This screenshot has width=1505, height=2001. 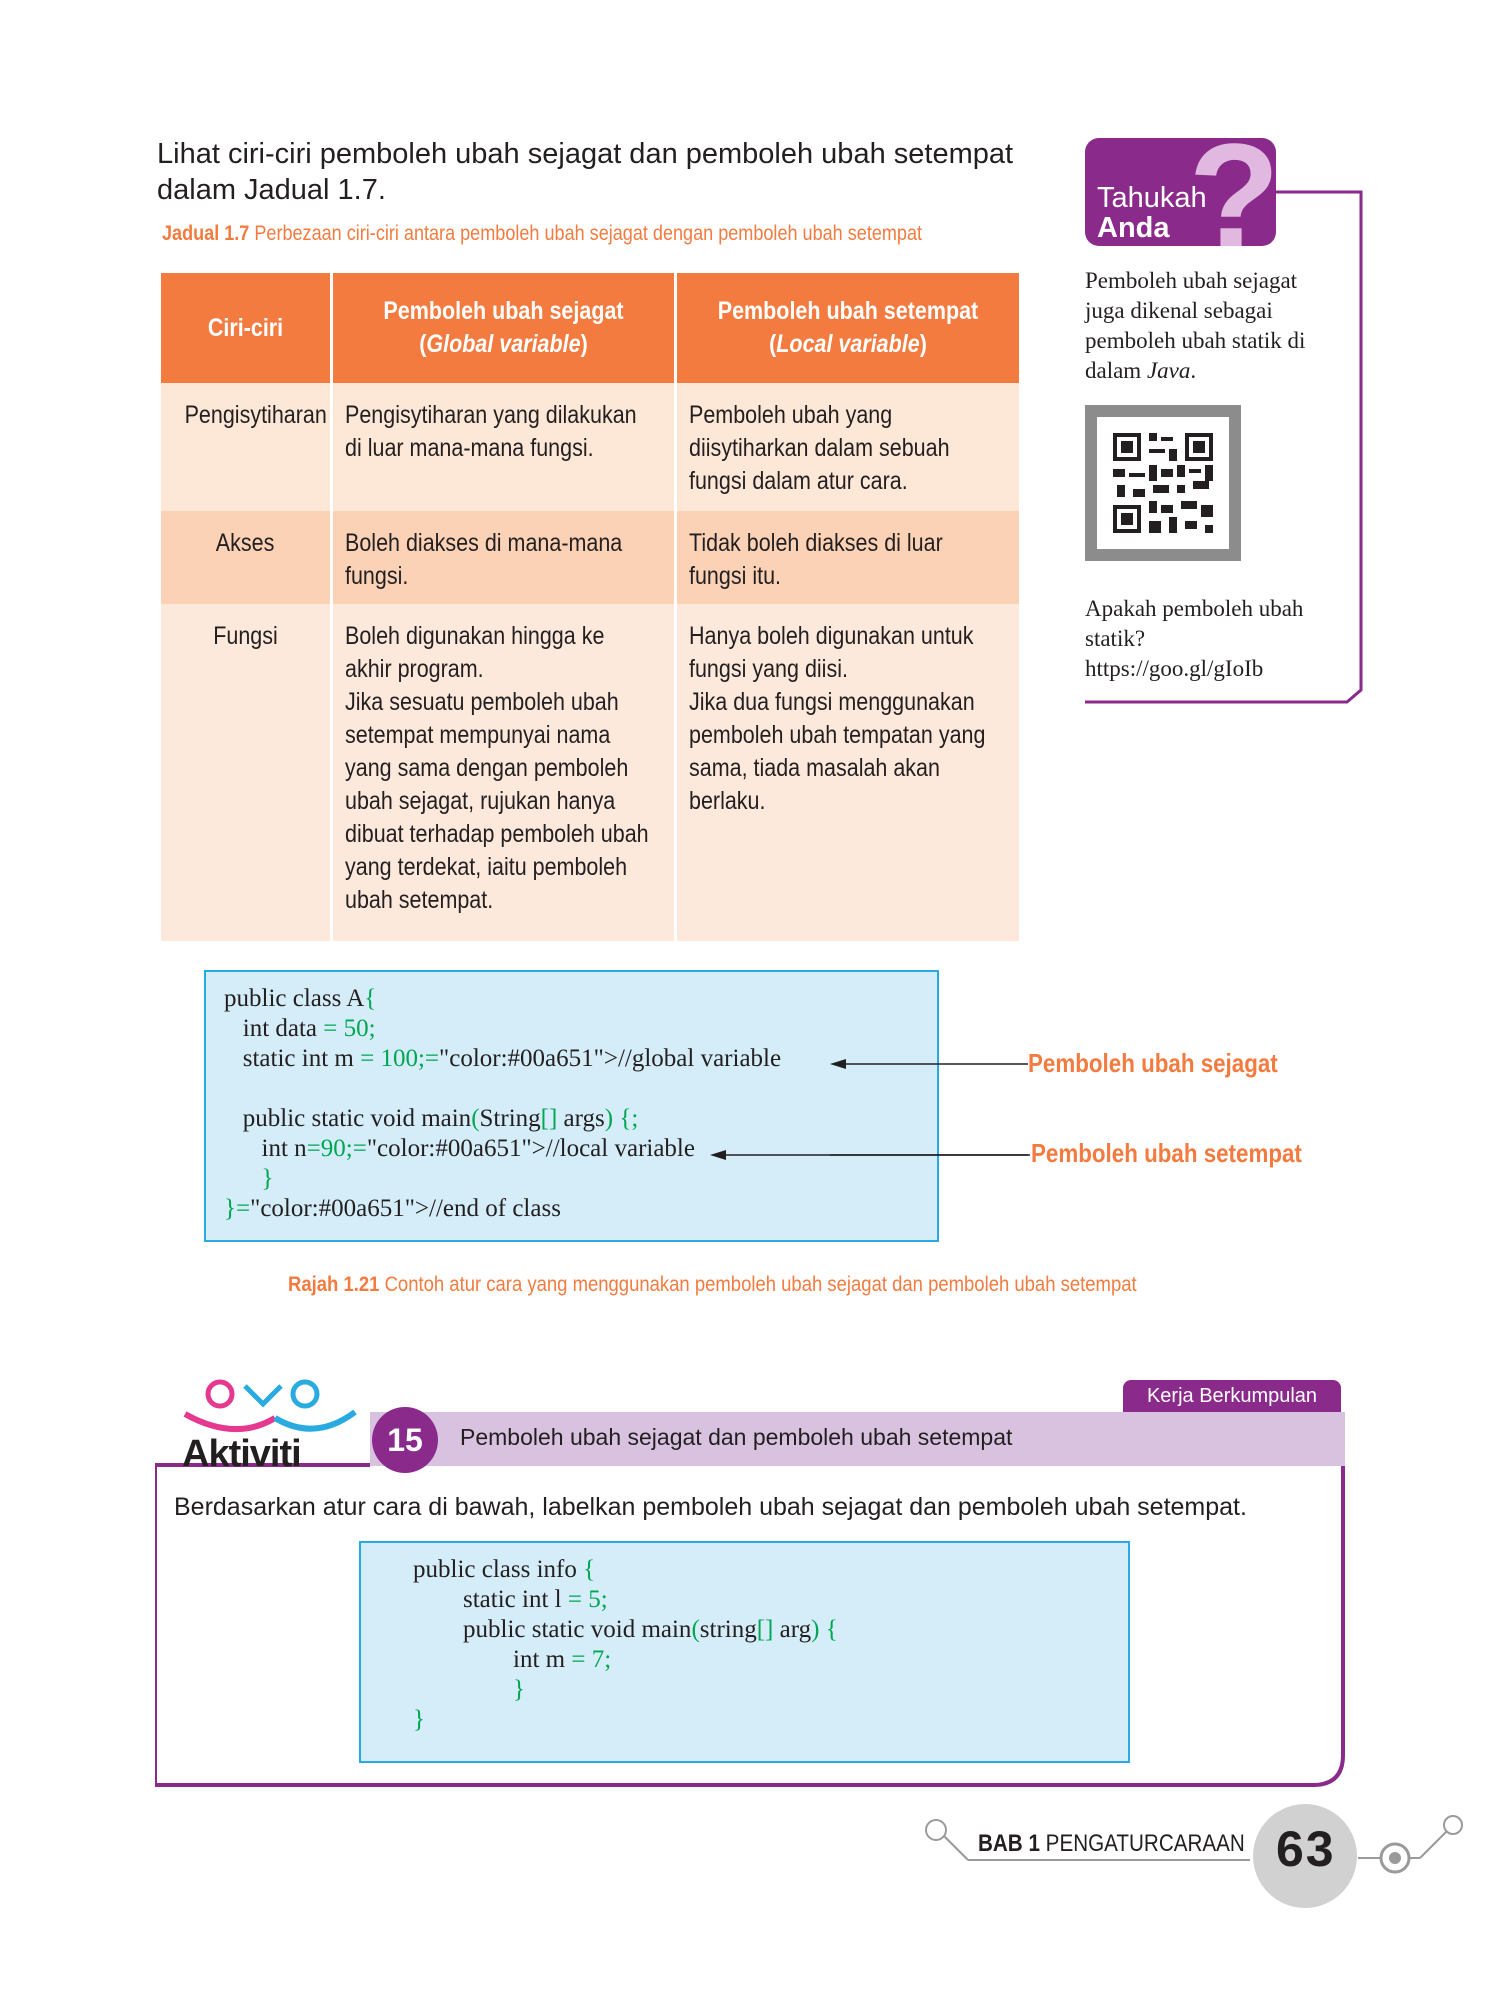 What do you see at coordinates (300, 998) in the screenshot?
I see `code-line: public class A{` at bounding box center [300, 998].